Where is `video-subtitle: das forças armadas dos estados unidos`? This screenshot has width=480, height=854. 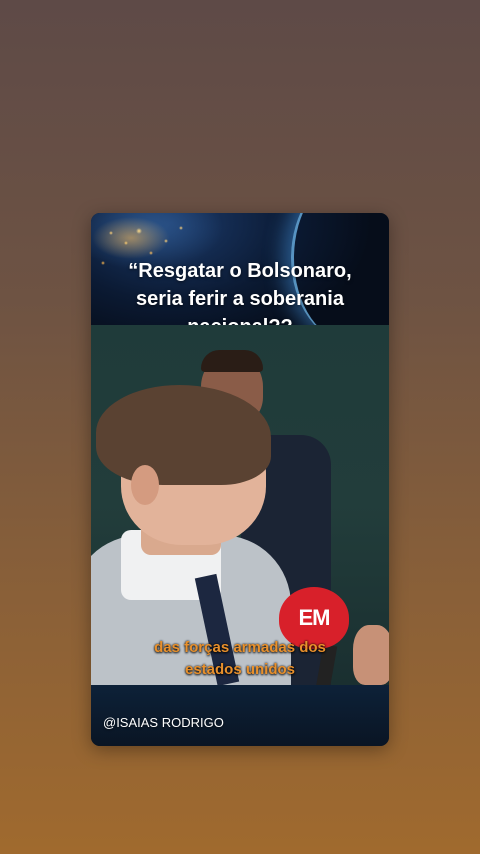 video-subtitle: das forças armadas dos estados unidos is located at coordinates (240, 659).